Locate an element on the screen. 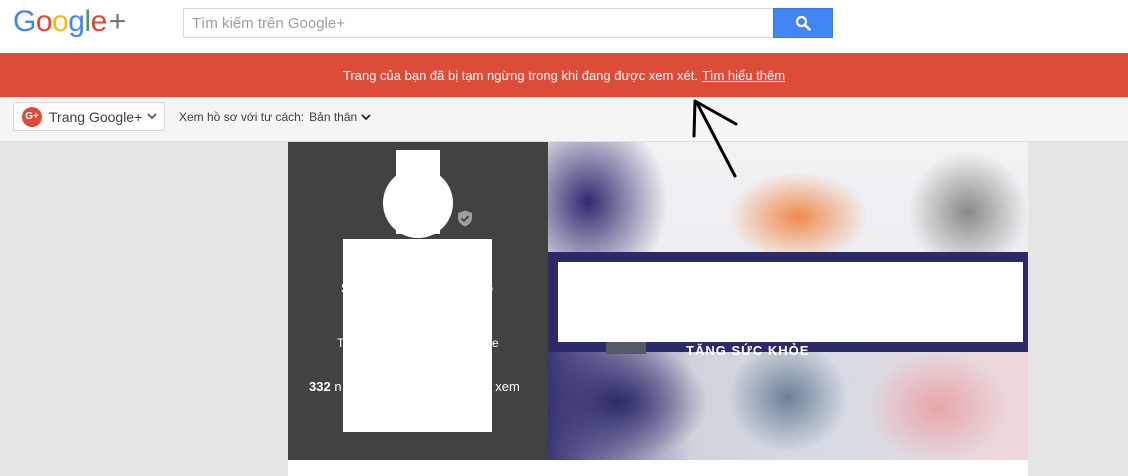 The image size is (1128, 476). cover-thumbnail is located at coordinates (626, 348).